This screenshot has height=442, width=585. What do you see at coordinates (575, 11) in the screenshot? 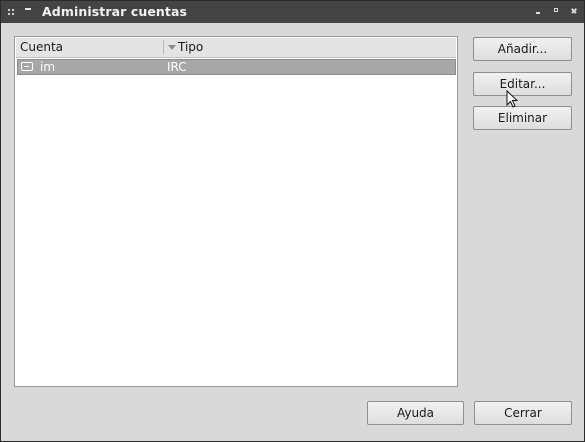
I see `close-icon` at bounding box center [575, 11].